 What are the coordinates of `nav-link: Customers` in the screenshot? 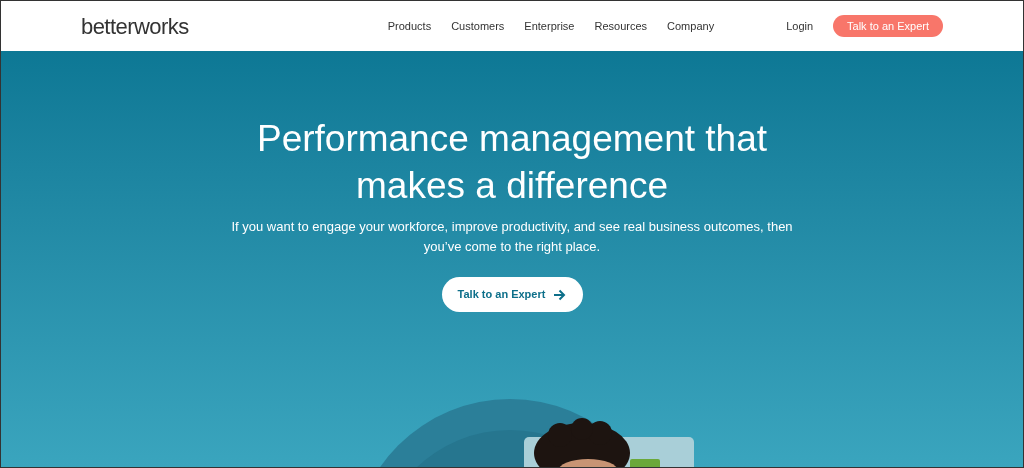 It's located at (478, 26).